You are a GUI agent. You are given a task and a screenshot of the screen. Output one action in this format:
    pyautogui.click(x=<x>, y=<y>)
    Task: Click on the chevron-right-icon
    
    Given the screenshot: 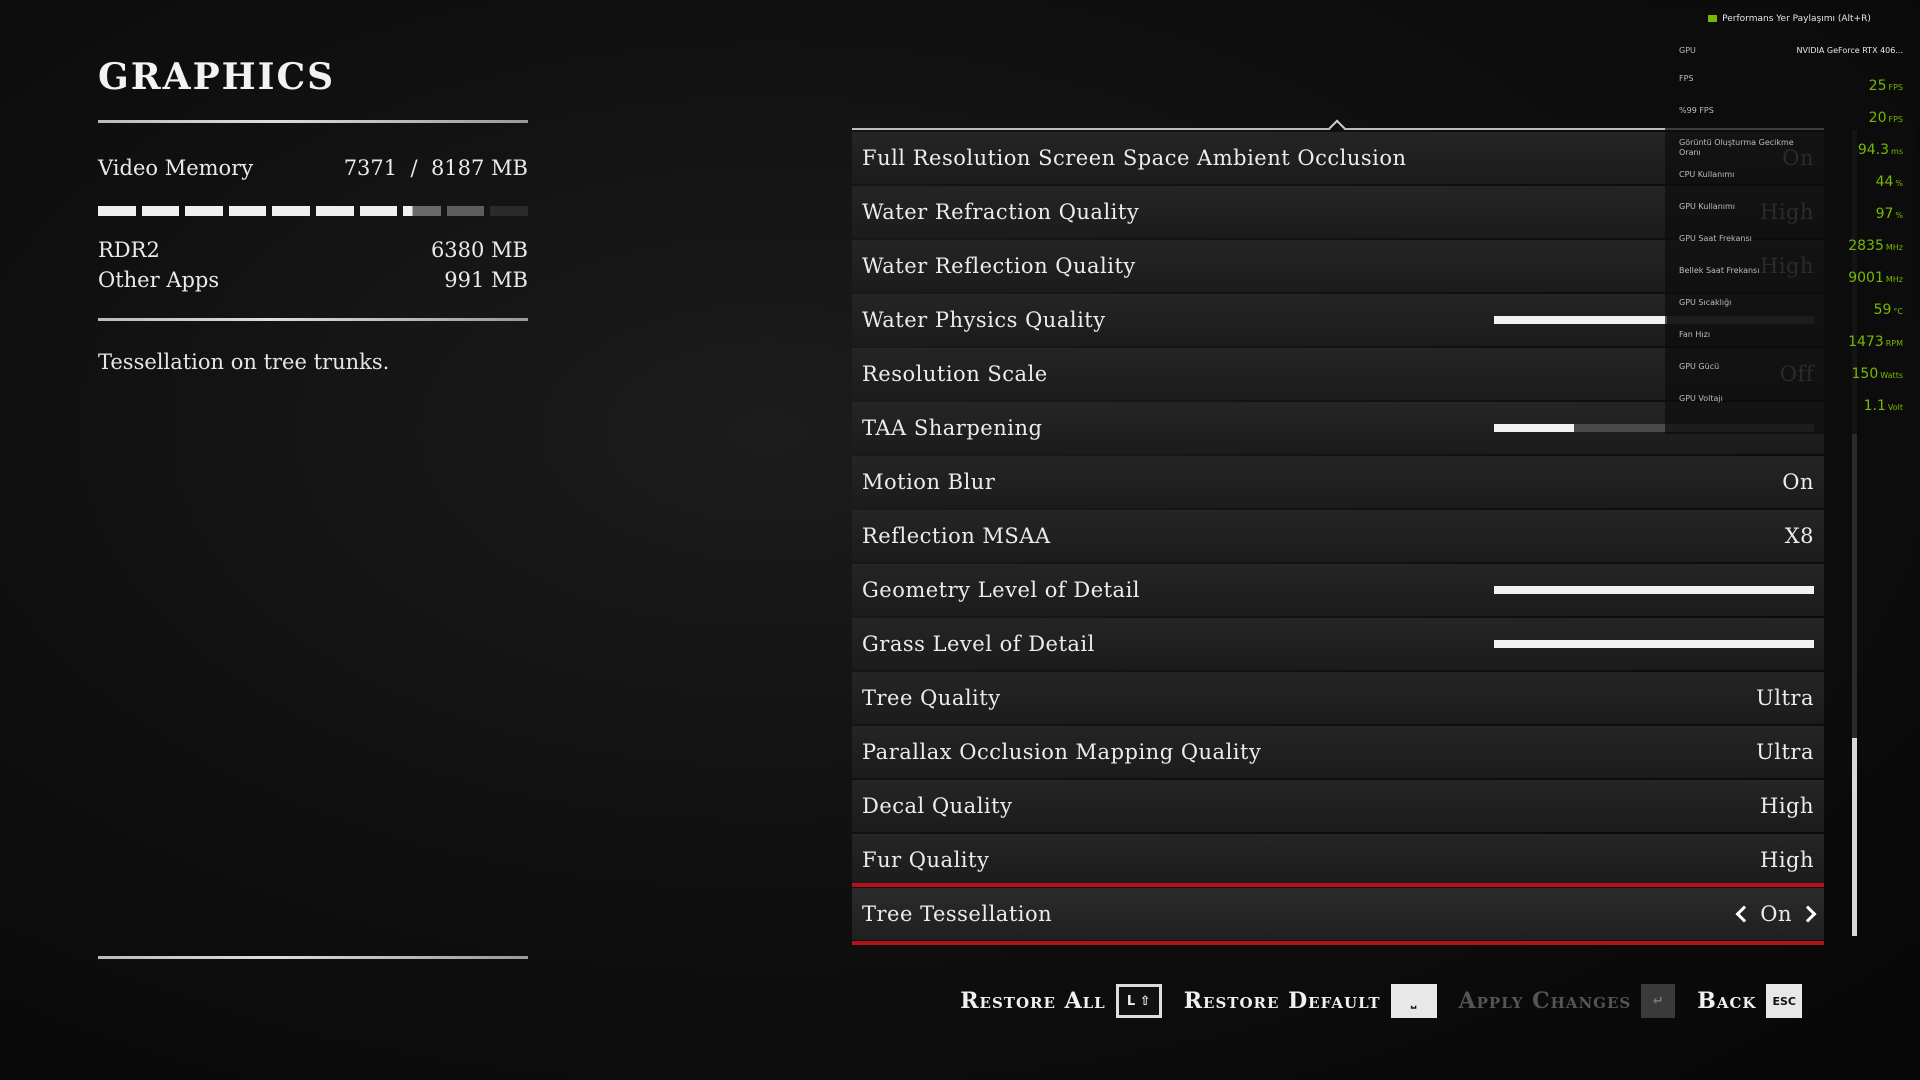 What is the action you would take?
    pyautogui.click(x=1808, y=914)
    